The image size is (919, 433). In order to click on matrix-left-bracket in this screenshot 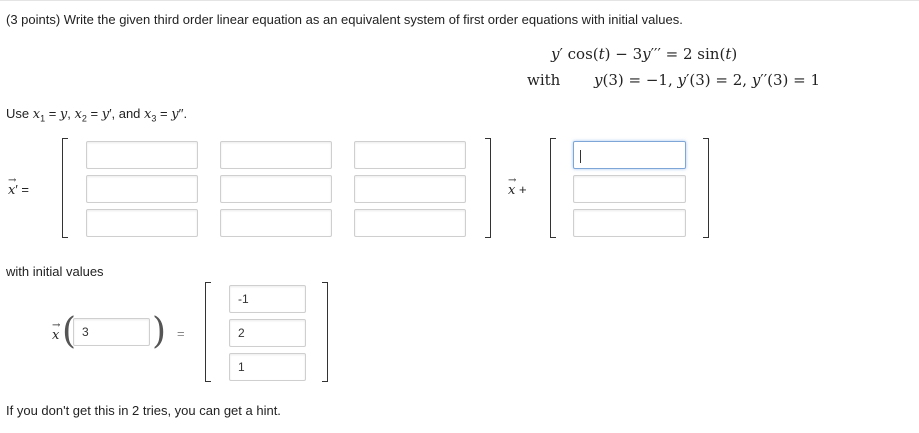, I will do `click(65, 188)`.